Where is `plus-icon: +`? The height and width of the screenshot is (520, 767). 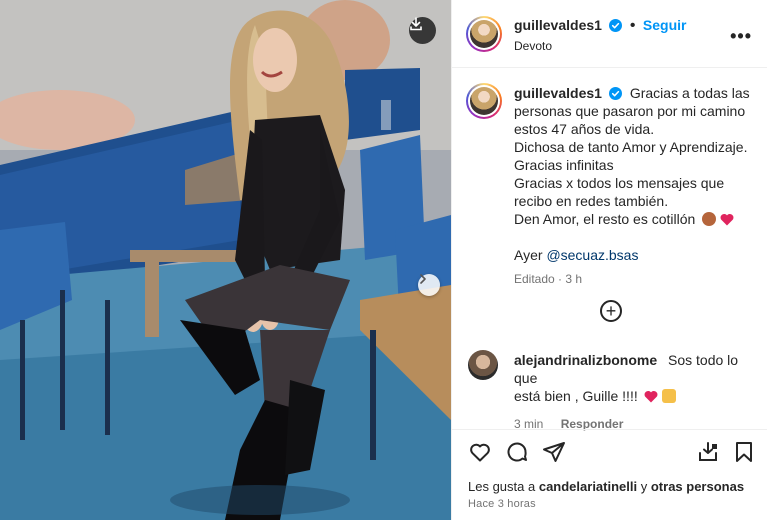 plus-icon: + is located at coordinates (611, 311).